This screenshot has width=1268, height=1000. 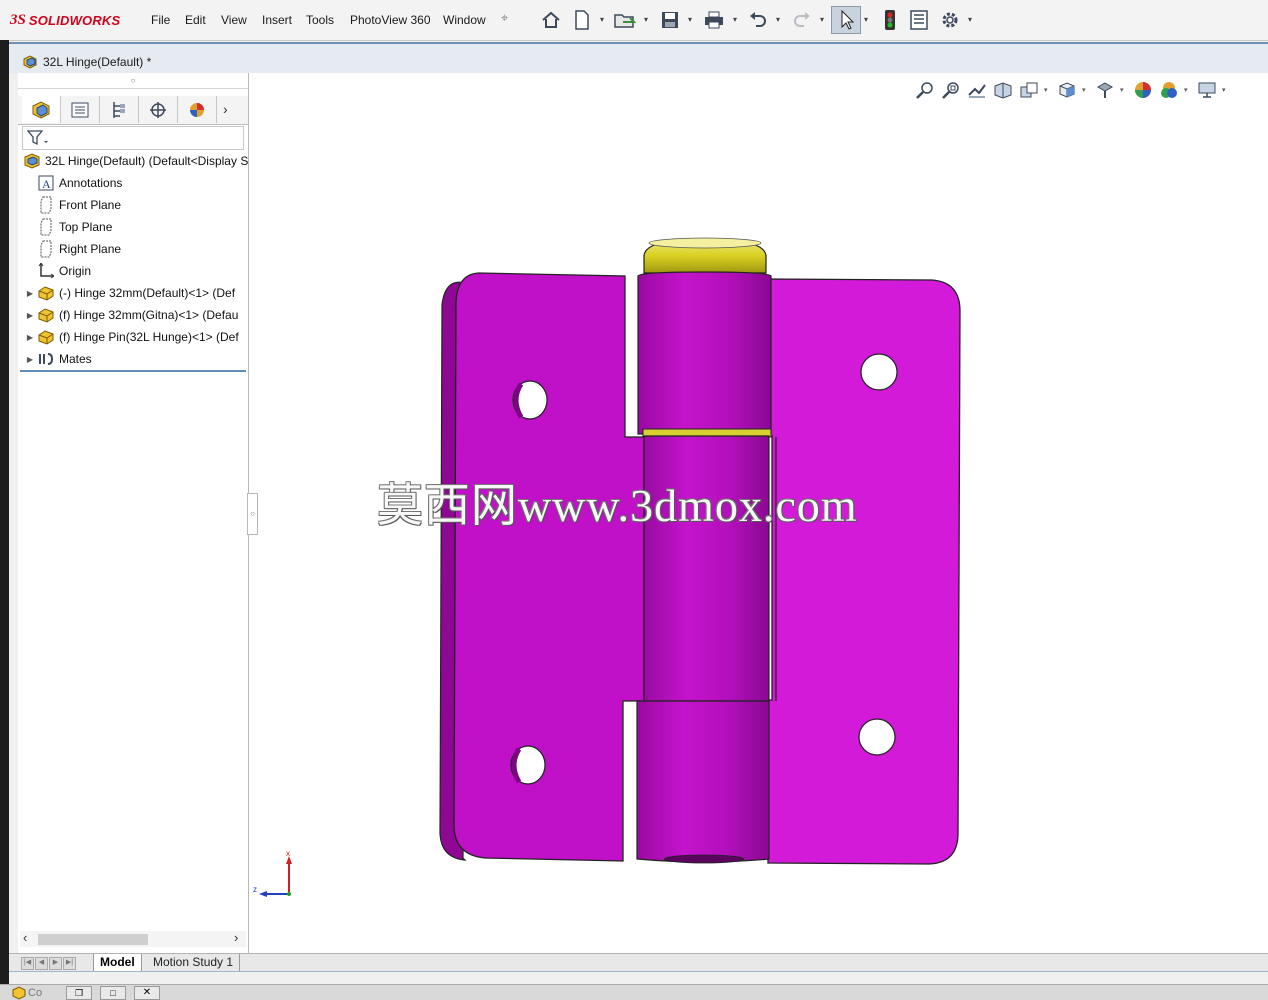 I want to click on document-title-text: 32L Hinge(Default) *, so click(x=97, y=62).